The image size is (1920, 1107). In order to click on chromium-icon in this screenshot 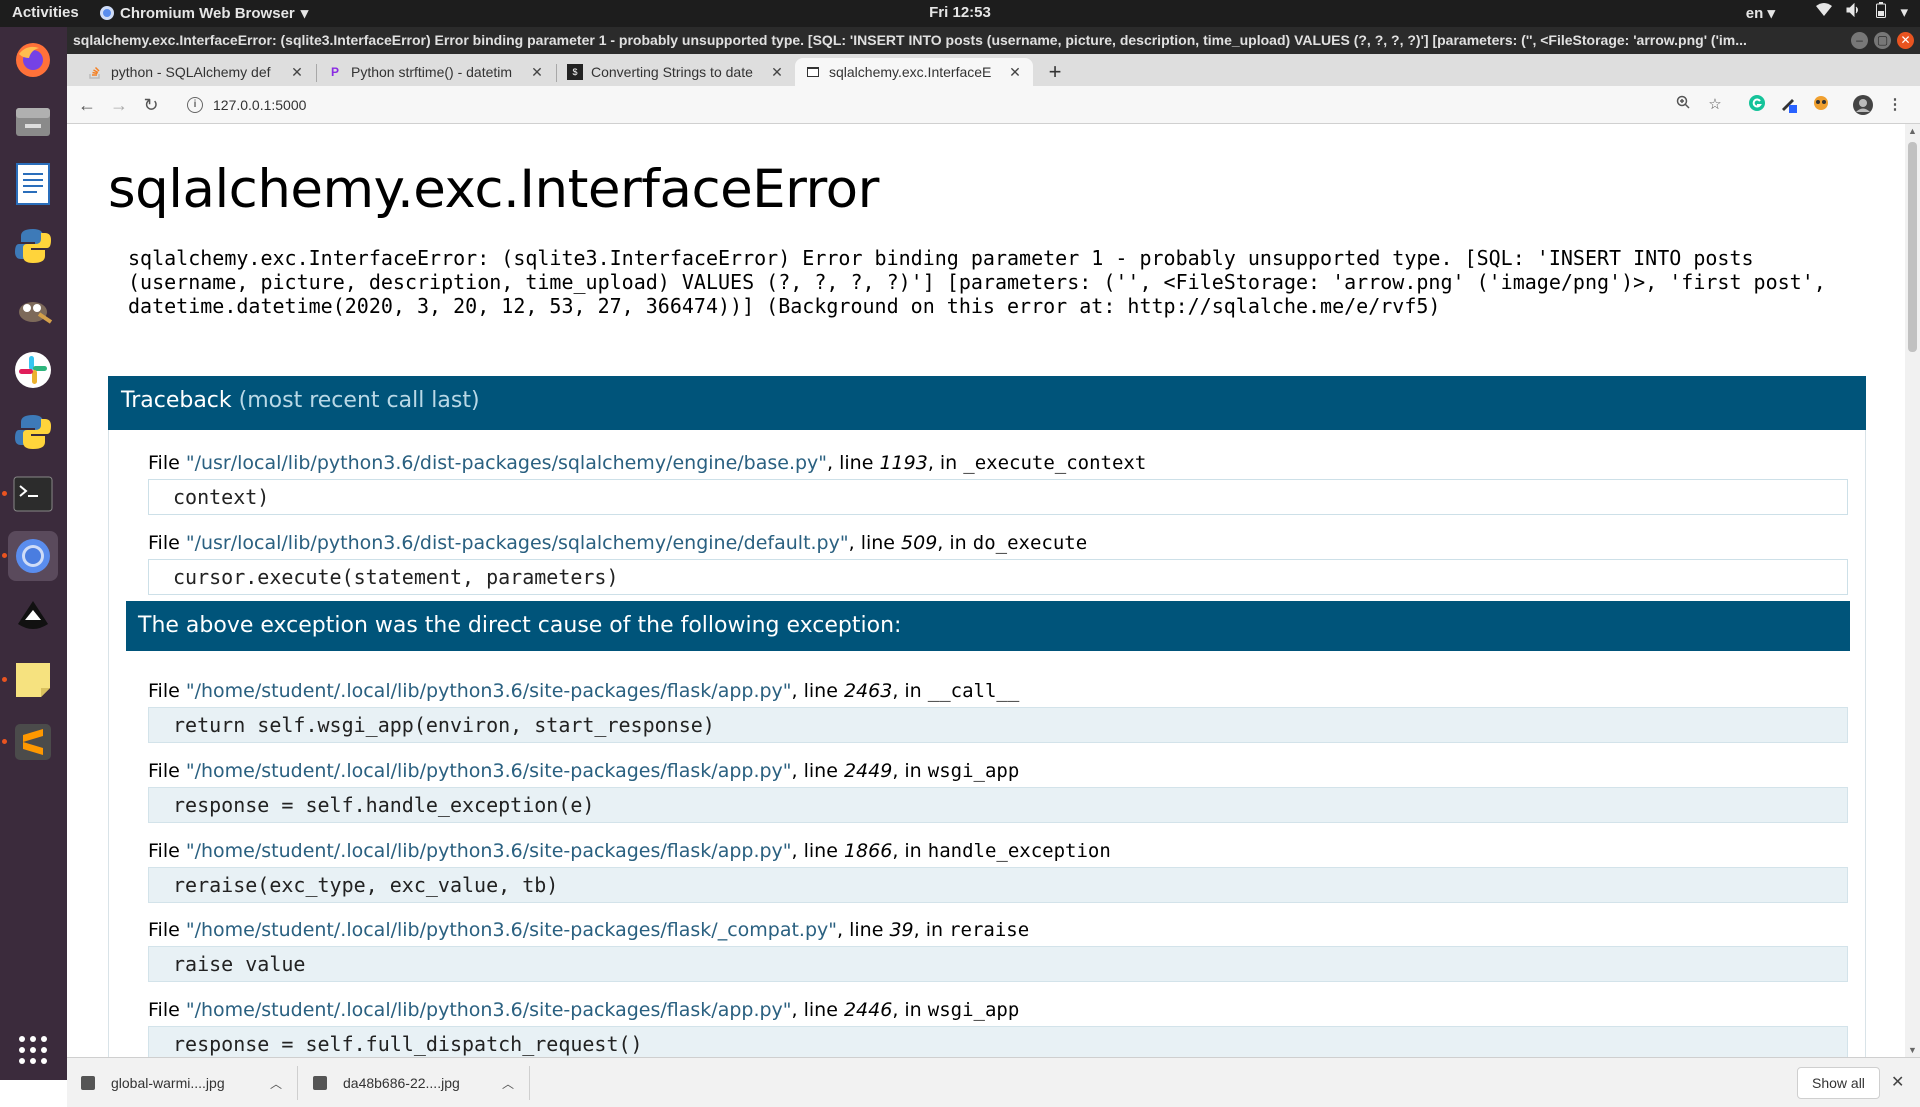, I will do `click(33, 556)`.